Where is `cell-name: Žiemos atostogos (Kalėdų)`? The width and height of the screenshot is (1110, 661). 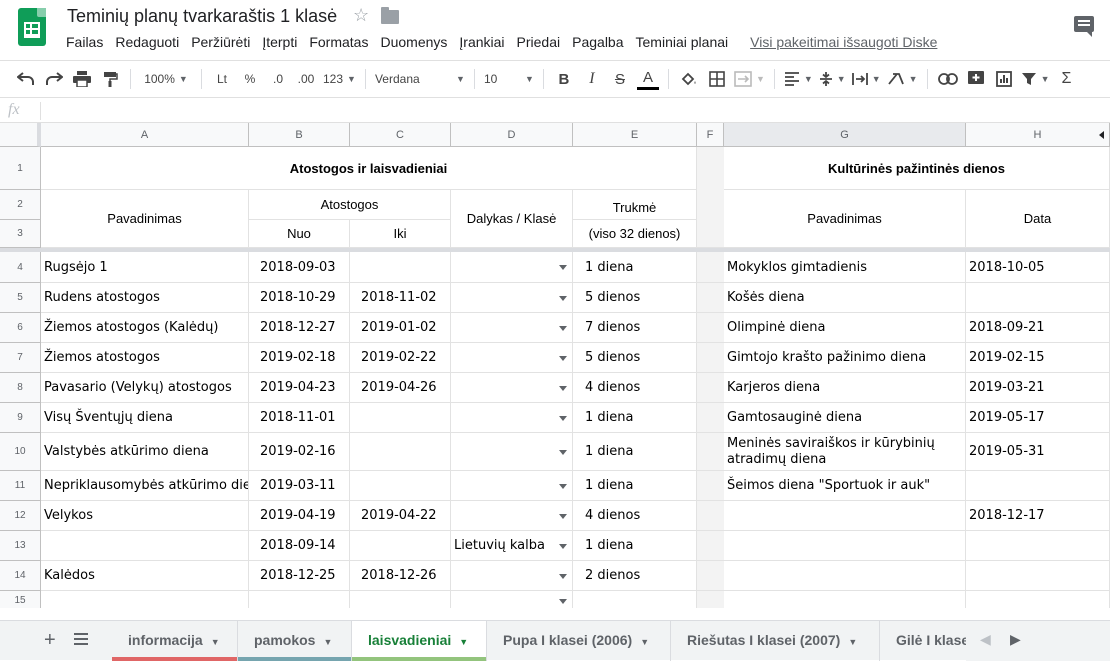 cell-name: Žiemos atostogos (Kalėdų) is located at coordinates (145, 328).